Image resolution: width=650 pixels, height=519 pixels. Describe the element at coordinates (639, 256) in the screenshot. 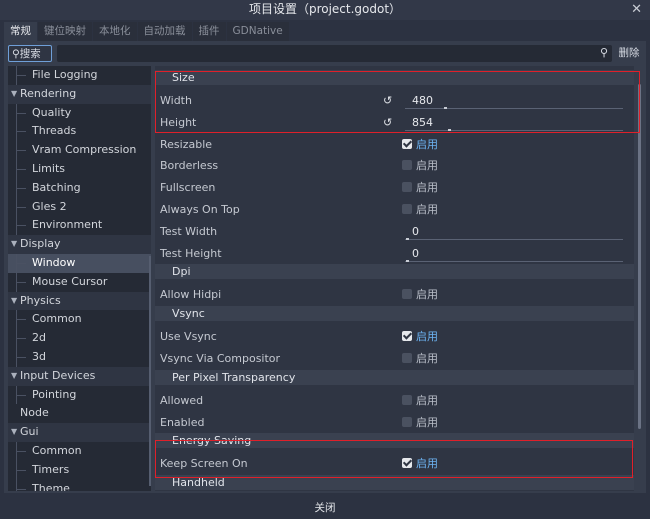

I see `inspector-scrollbar` at that location.